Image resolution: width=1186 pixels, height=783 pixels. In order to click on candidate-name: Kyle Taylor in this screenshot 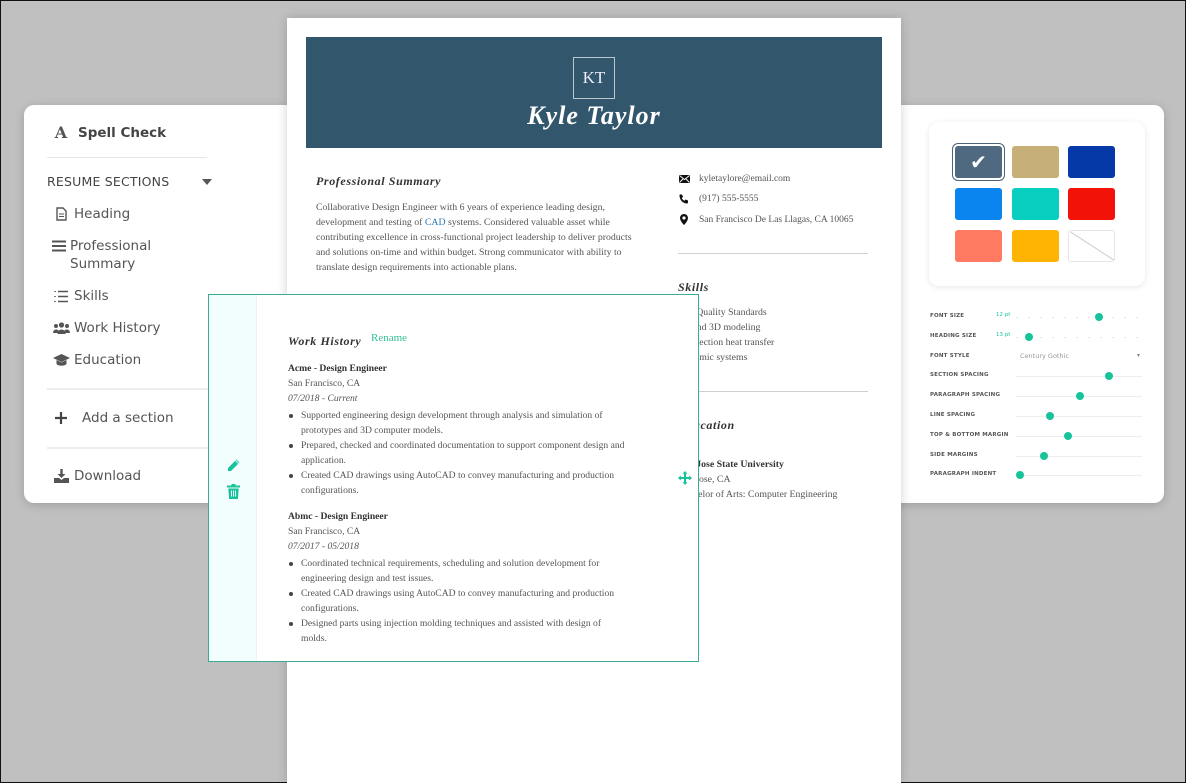, I will do `click(594, 115)`.